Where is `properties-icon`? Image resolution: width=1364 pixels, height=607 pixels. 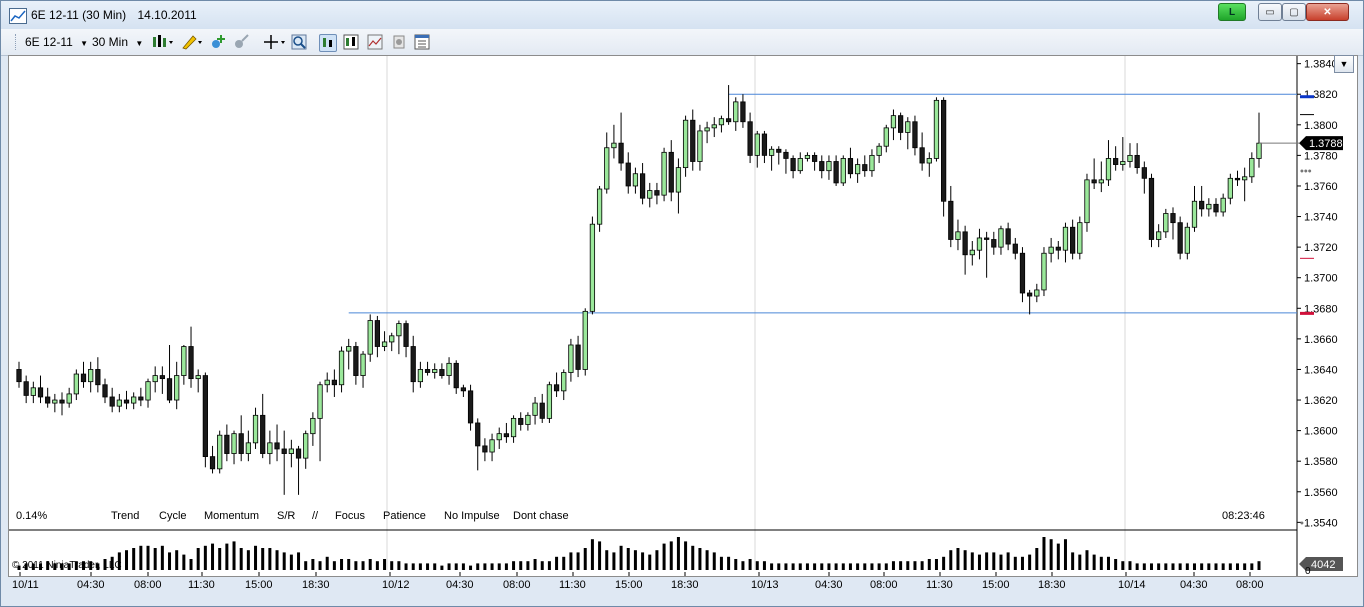
properties-icon is located at coordinates (422, 42).